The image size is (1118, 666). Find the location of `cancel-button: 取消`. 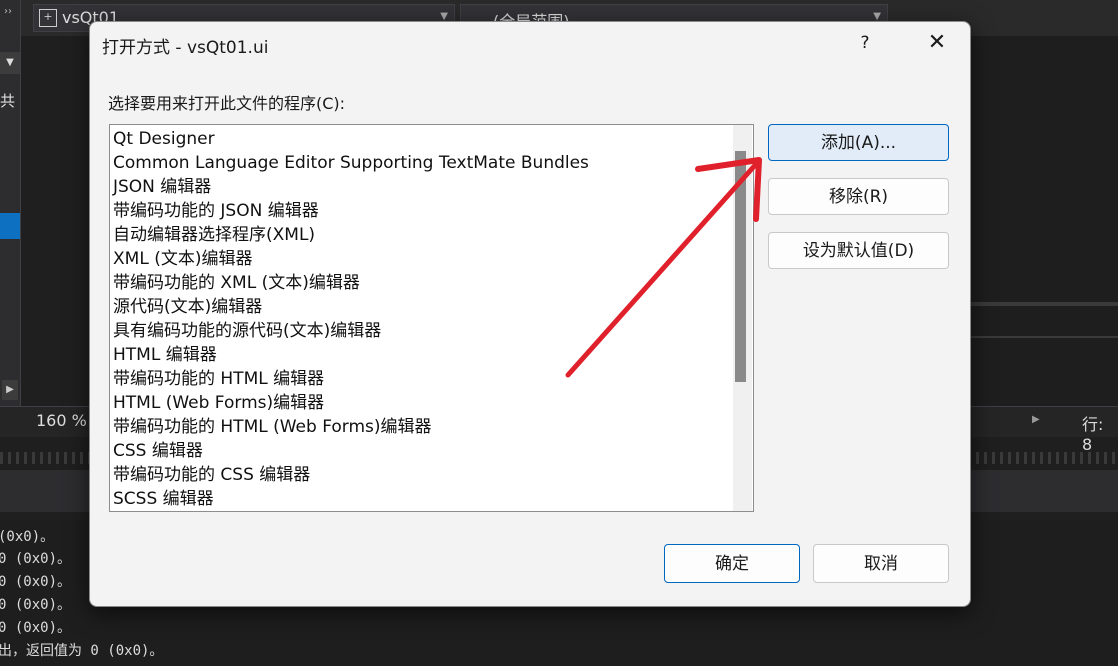

cancel-button: 取消 is located at coordinates (881, 563).